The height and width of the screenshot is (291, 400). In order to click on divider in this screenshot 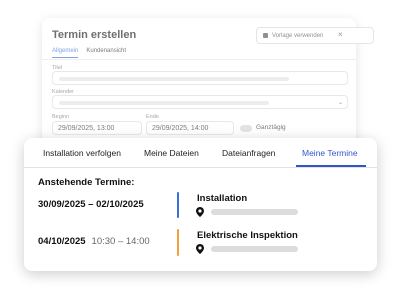, I will do `click(199, 59)`.